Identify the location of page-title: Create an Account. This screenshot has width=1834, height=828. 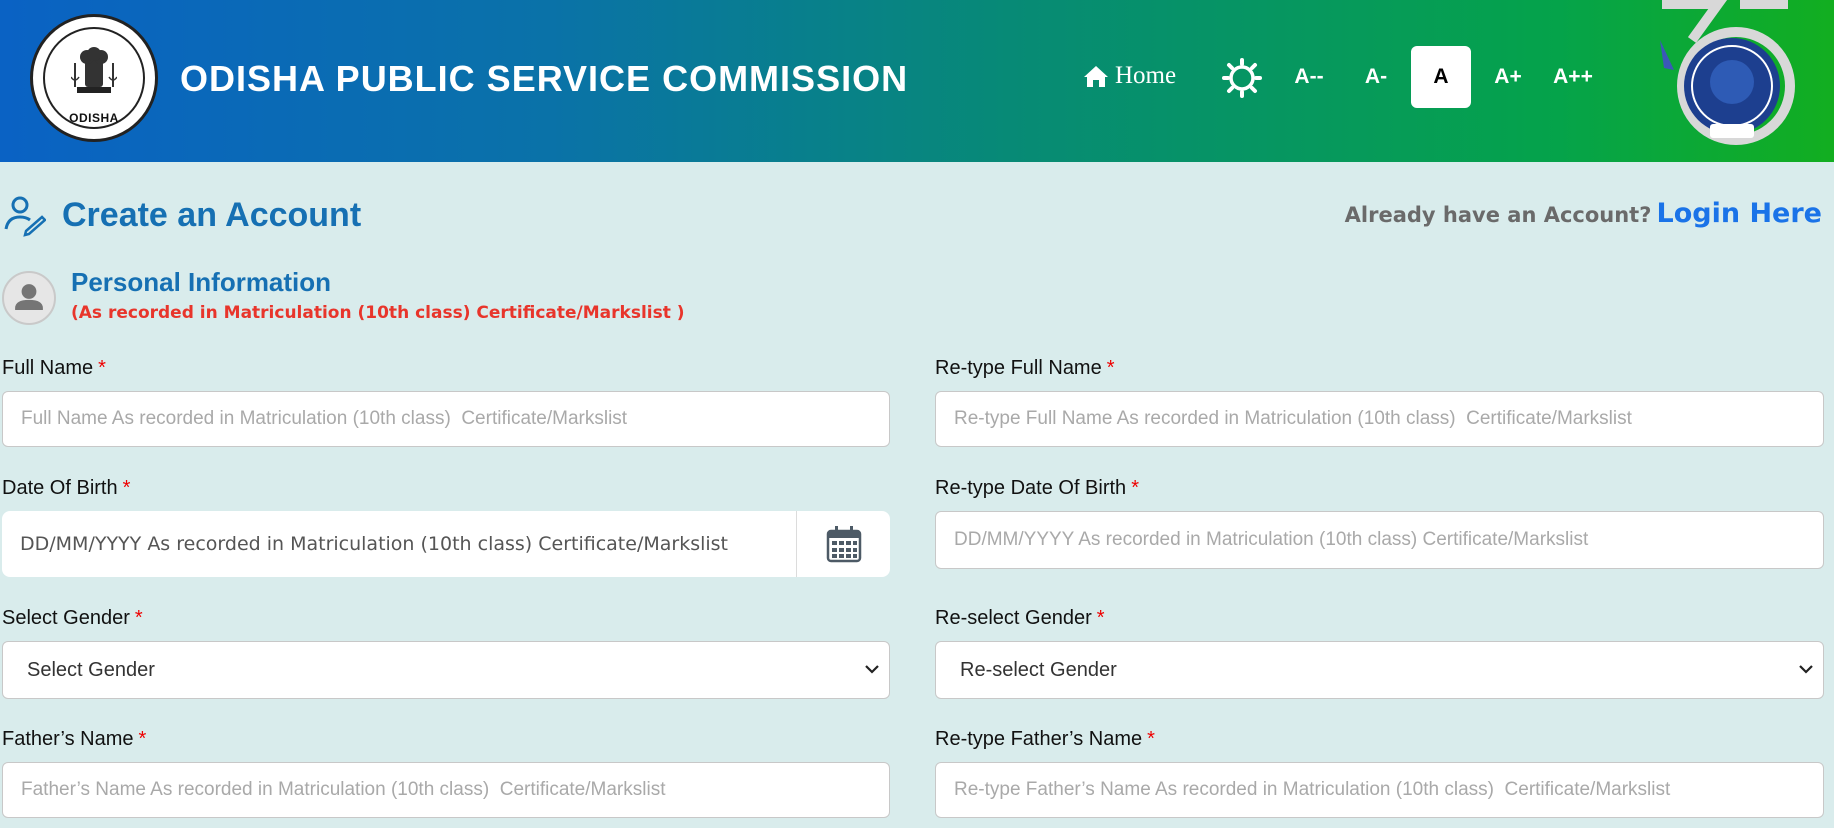
(212, 215).